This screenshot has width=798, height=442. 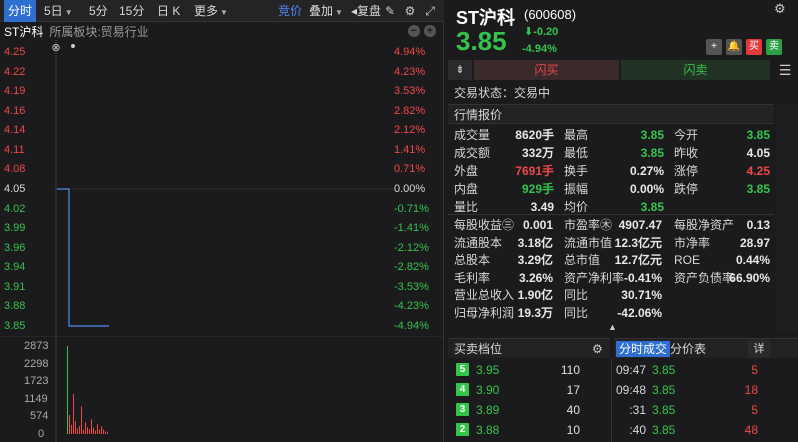 What do you see at coordinates (611, 114) in the screenshot?
I see `quote-section-title: 行情报价` at bounding box center [611, 114].